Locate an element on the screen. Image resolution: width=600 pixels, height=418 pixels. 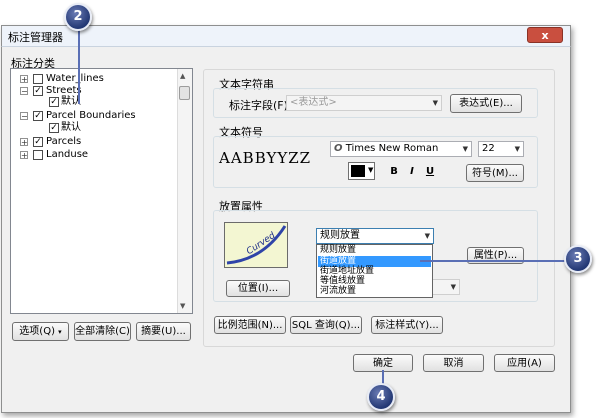
options-button: 选项(Q) ▾ is located at coordinates (40, 331).